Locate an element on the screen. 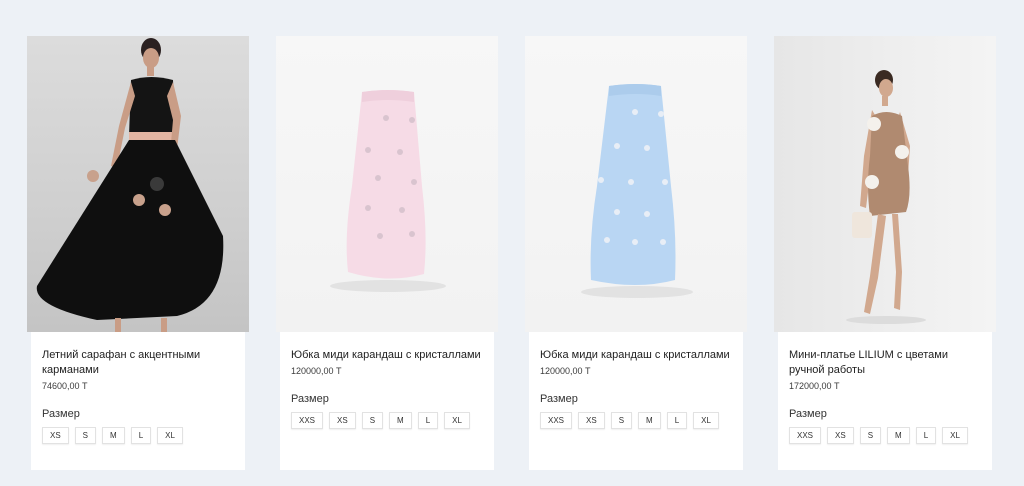  product-price: 172000,00 Т is located at coordinates (814, 386).